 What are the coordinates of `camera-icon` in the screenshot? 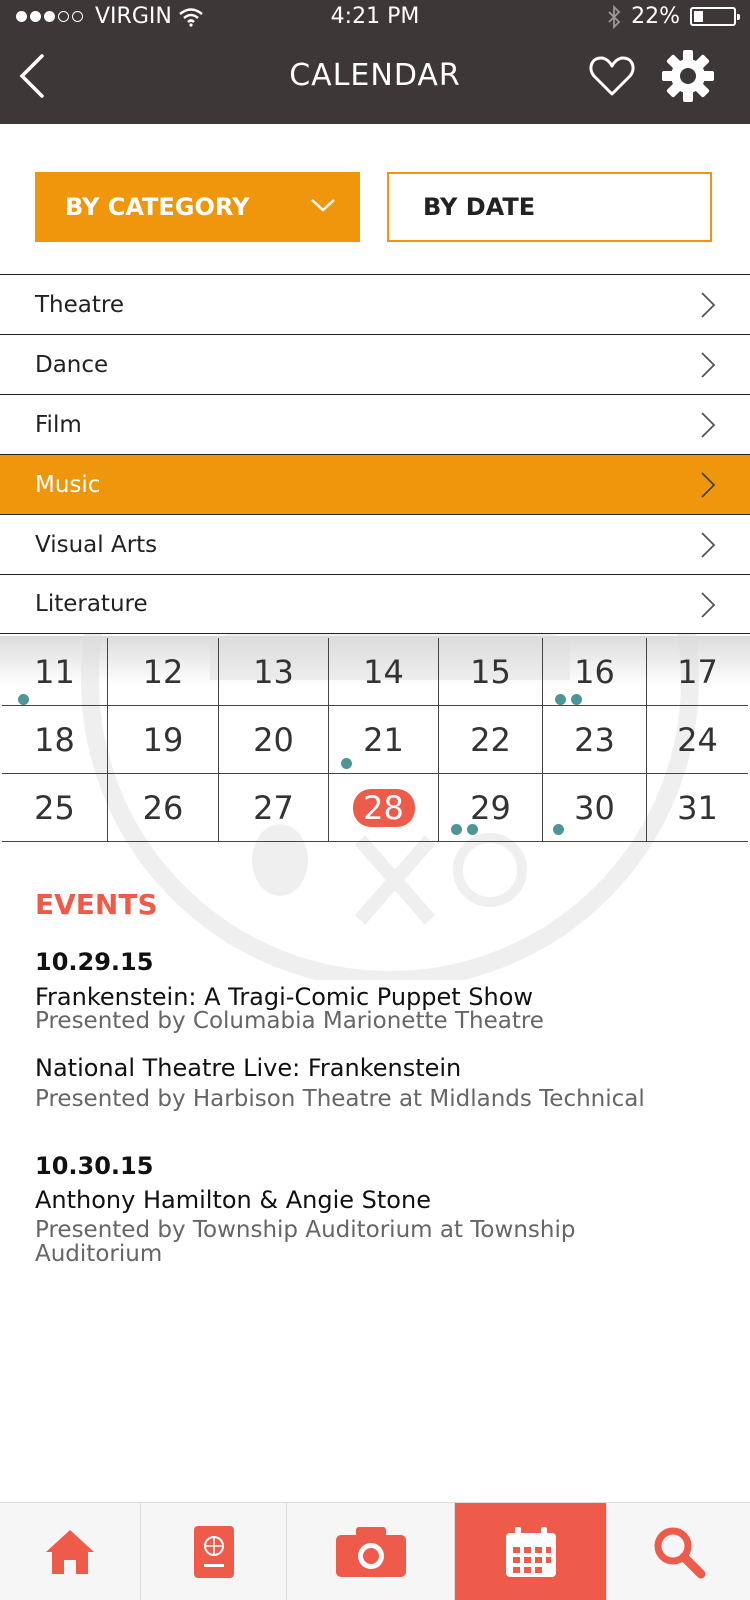 It's located at (370, 1552).